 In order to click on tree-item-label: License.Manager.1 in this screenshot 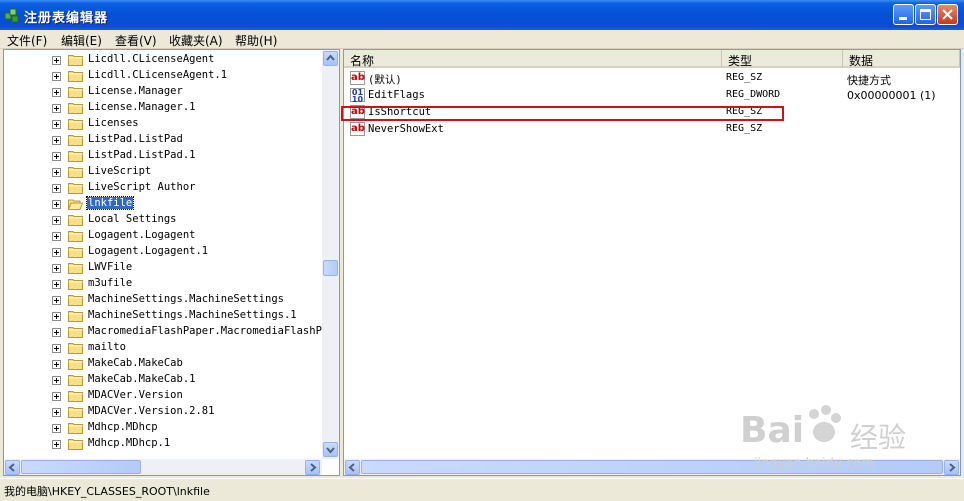, I will do `click(142, 107)`.